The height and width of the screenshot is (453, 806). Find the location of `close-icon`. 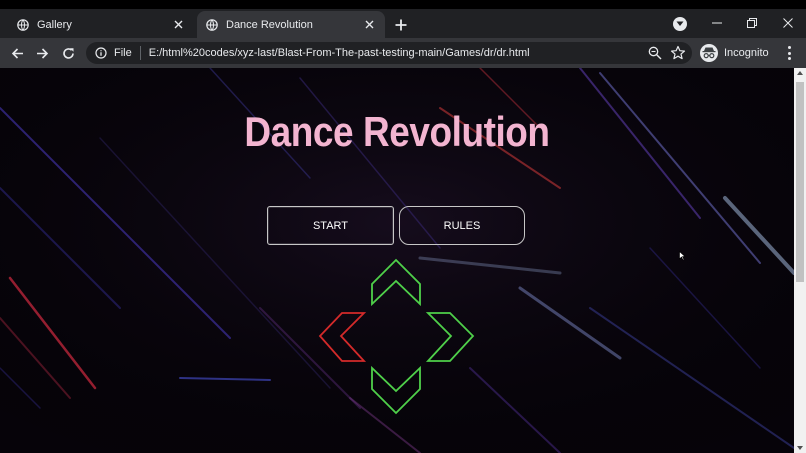

close-icon is located at coordinates (788, 23).